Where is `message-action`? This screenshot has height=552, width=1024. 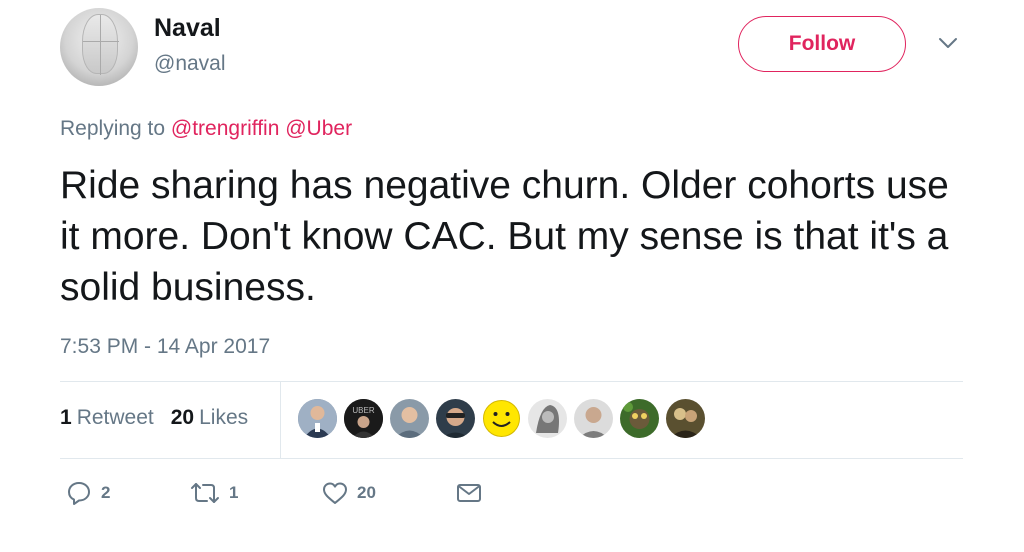 message-action is located at coordinates (469, 493).